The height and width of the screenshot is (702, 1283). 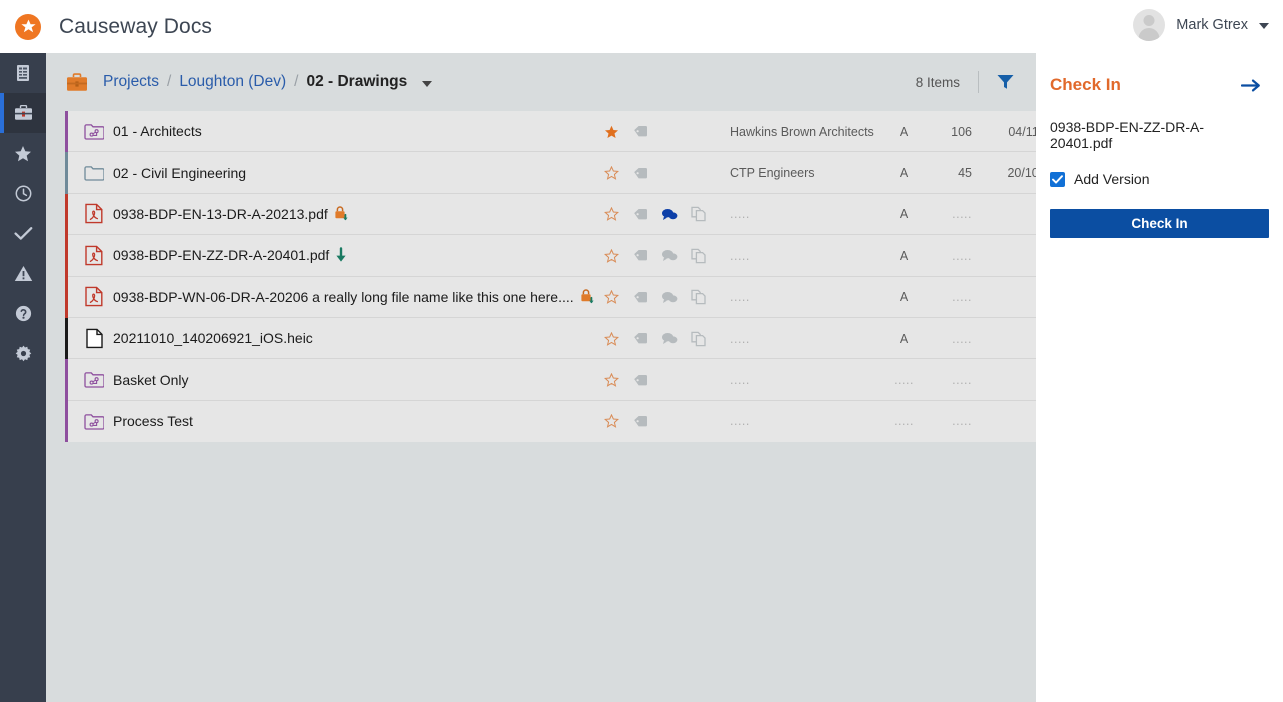 What do you see at coordinates (802, 131) in the screenshot?
I see `cell-company: Hawkins Brown Architects` at bounding box center [802, 131].